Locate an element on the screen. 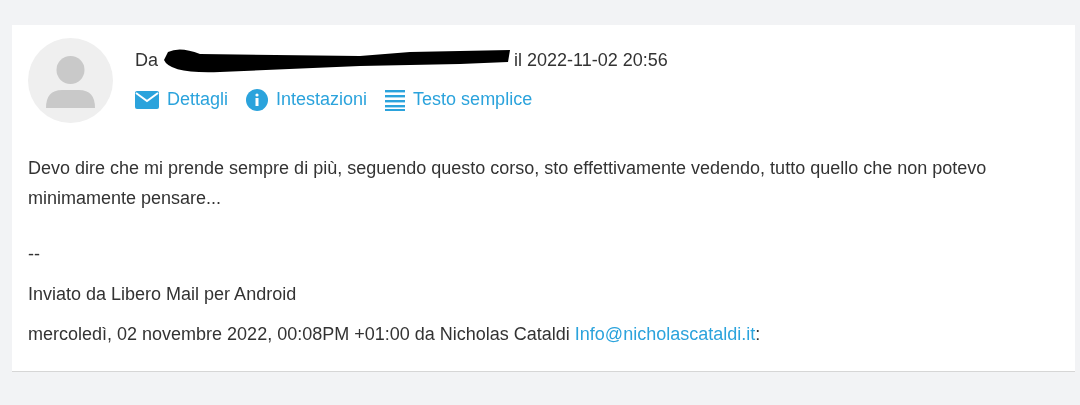  sent-date: il 2022-11-02 20:56 is located at coordinates (591, 60).